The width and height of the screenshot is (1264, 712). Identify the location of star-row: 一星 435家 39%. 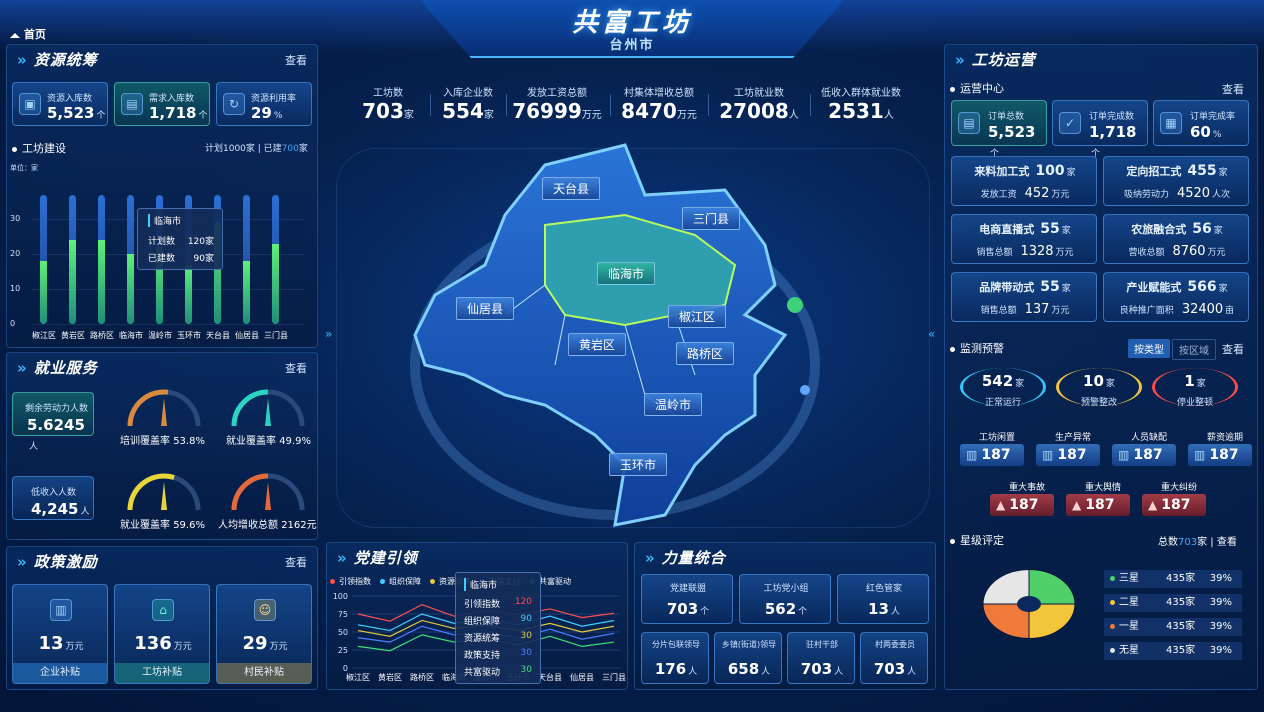
(1173, 627).